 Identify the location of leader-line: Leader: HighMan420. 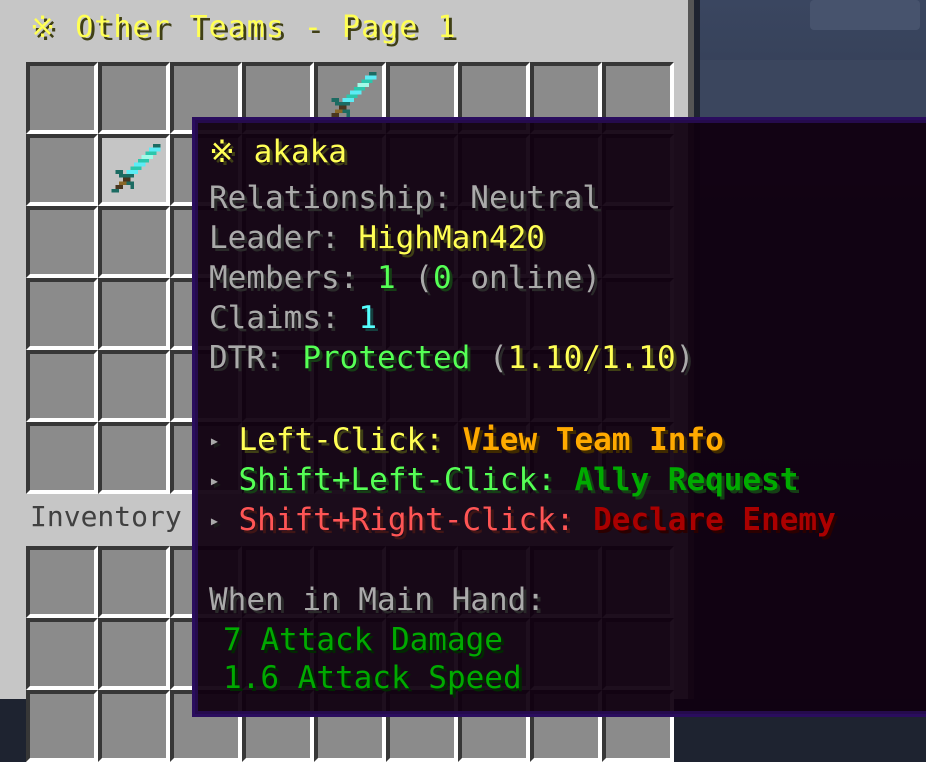
(377, 238).